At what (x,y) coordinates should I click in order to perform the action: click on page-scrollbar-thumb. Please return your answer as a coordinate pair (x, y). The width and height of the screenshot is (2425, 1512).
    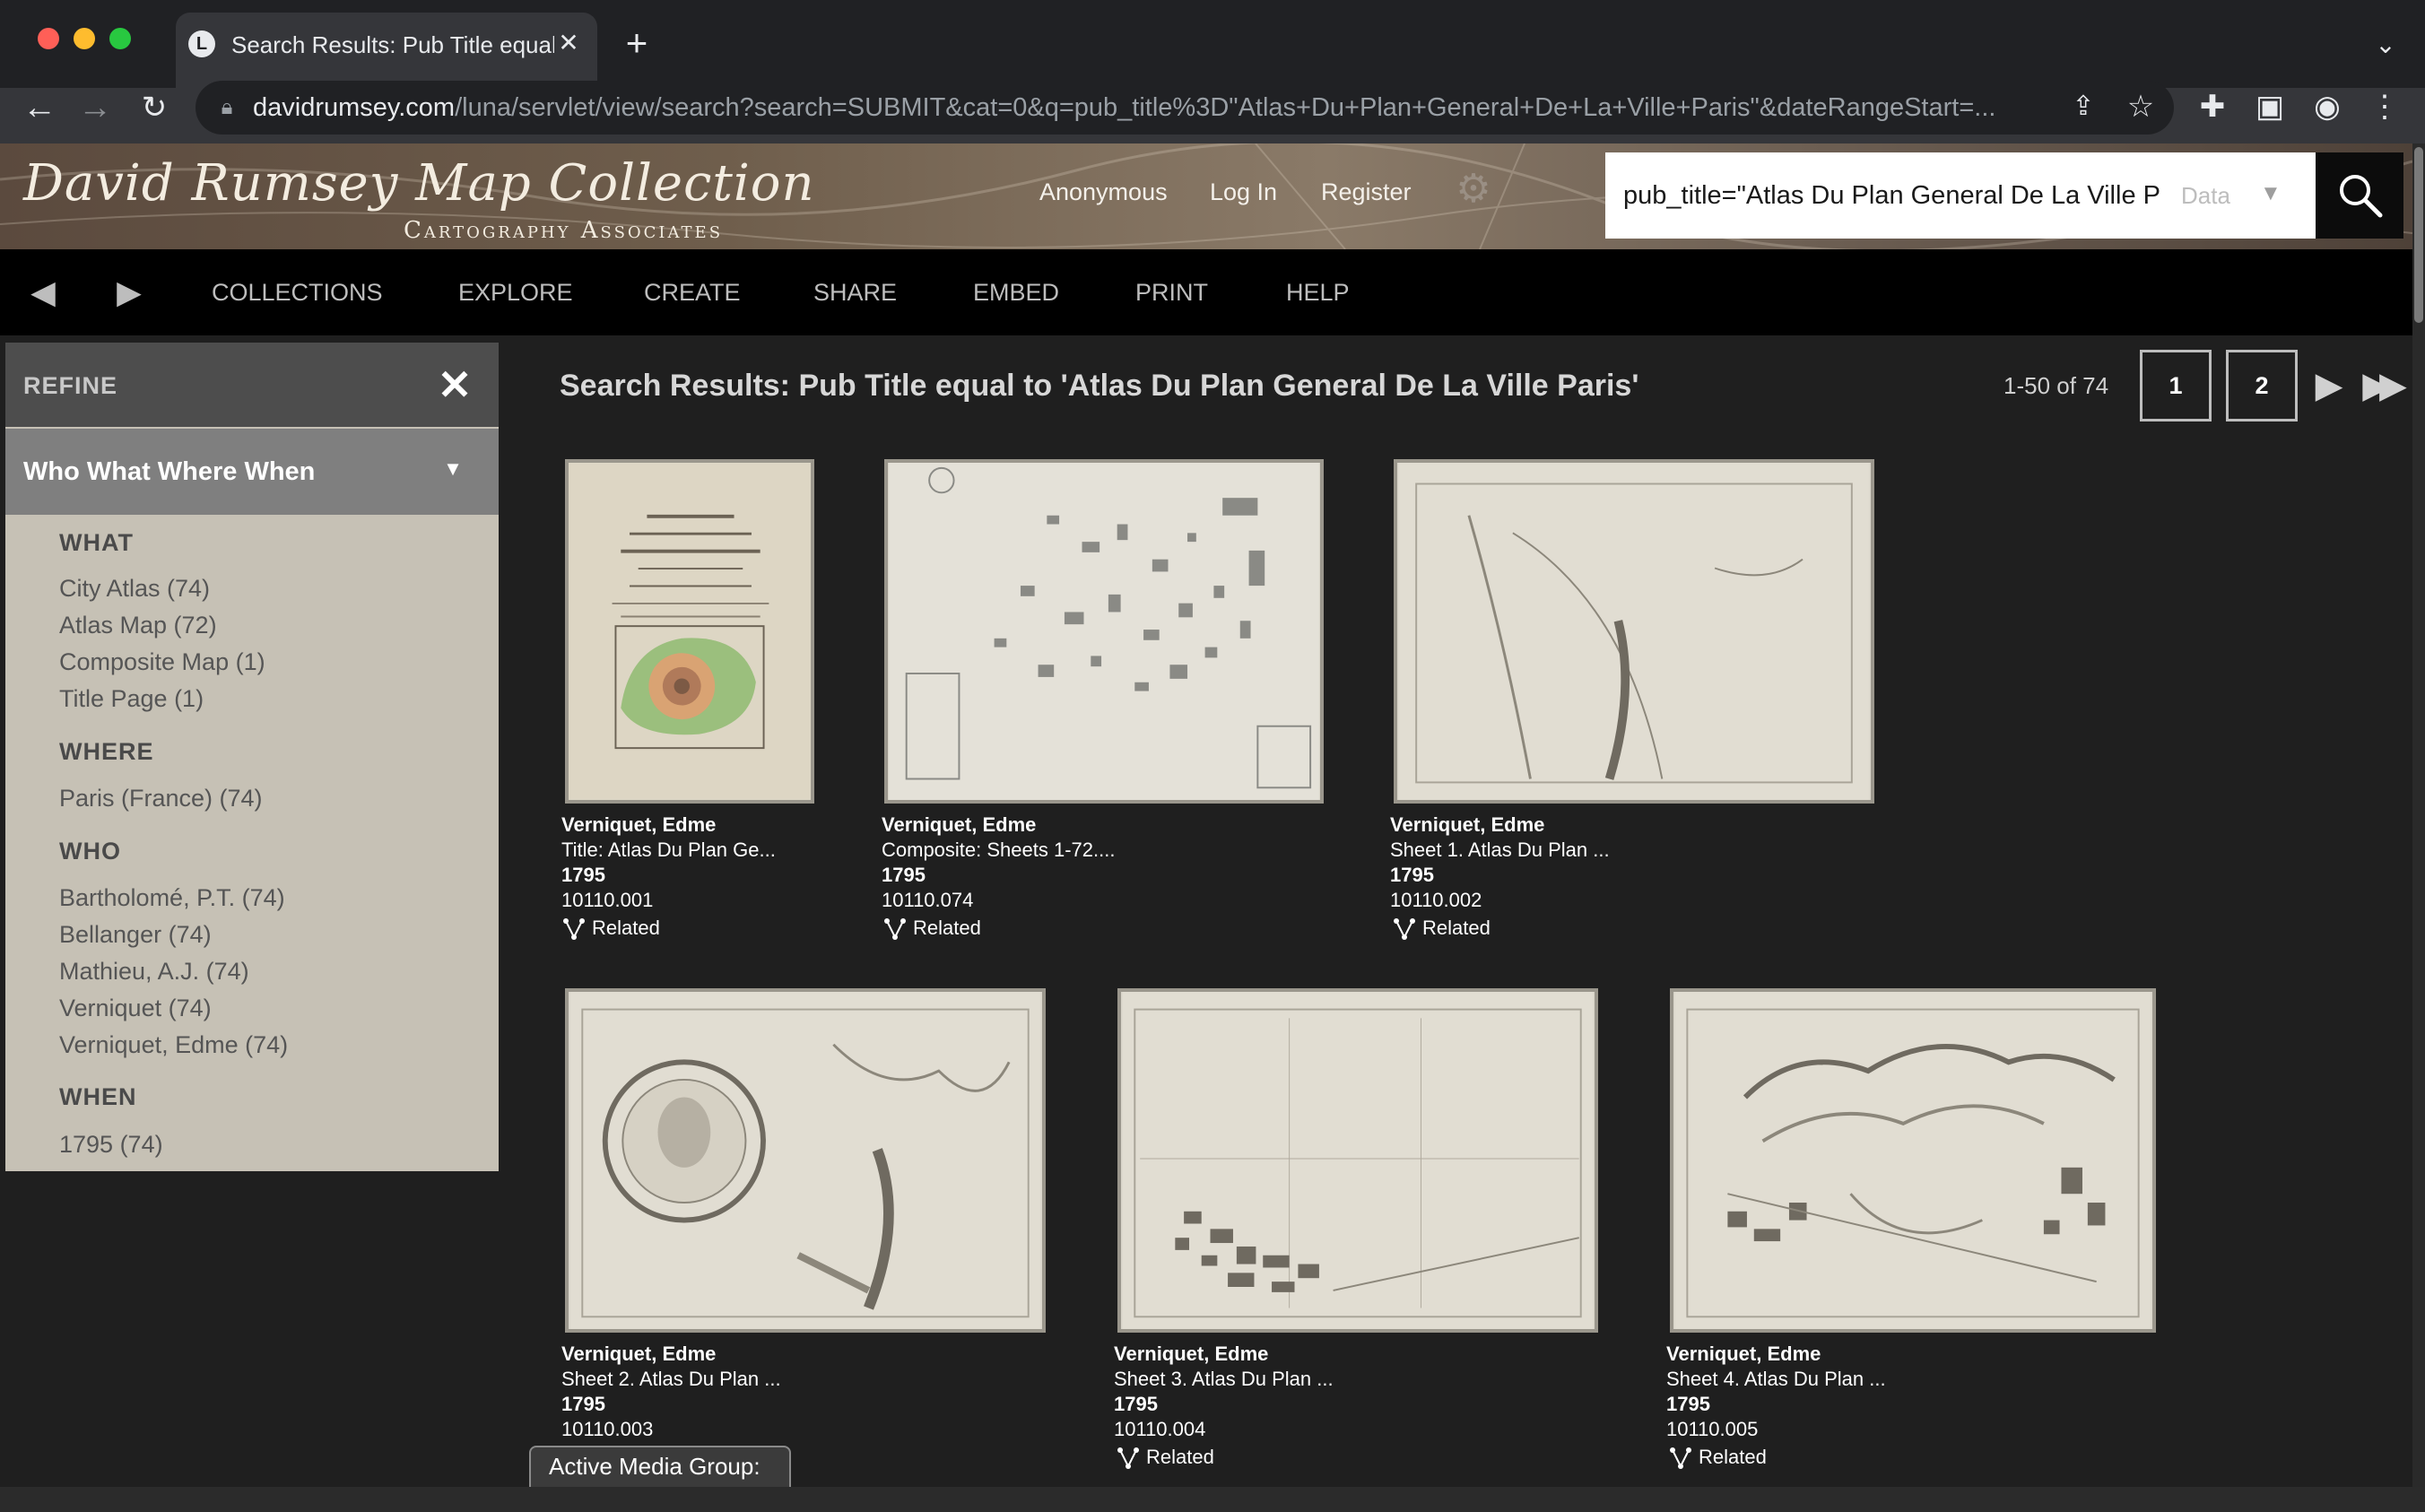
    Looking at the image, I should click on (2418, 235).